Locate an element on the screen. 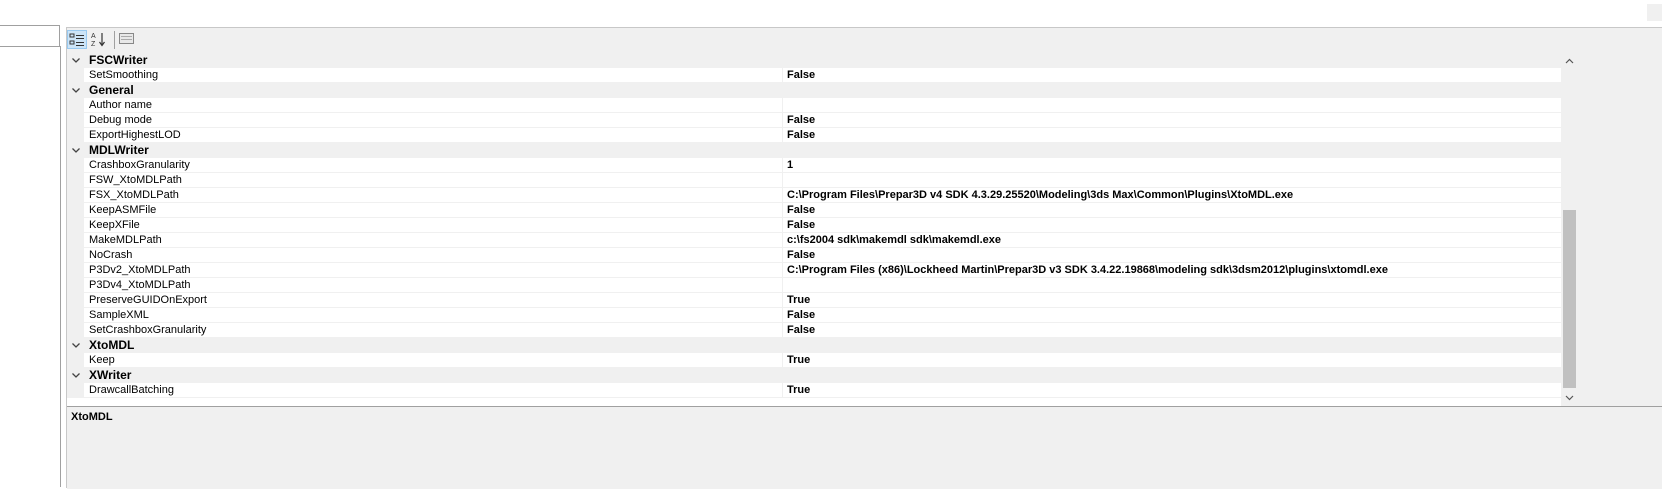 The height and width of the screenshot is (489, 1662). scroll-down-button is located at coordinates (1569, 397).